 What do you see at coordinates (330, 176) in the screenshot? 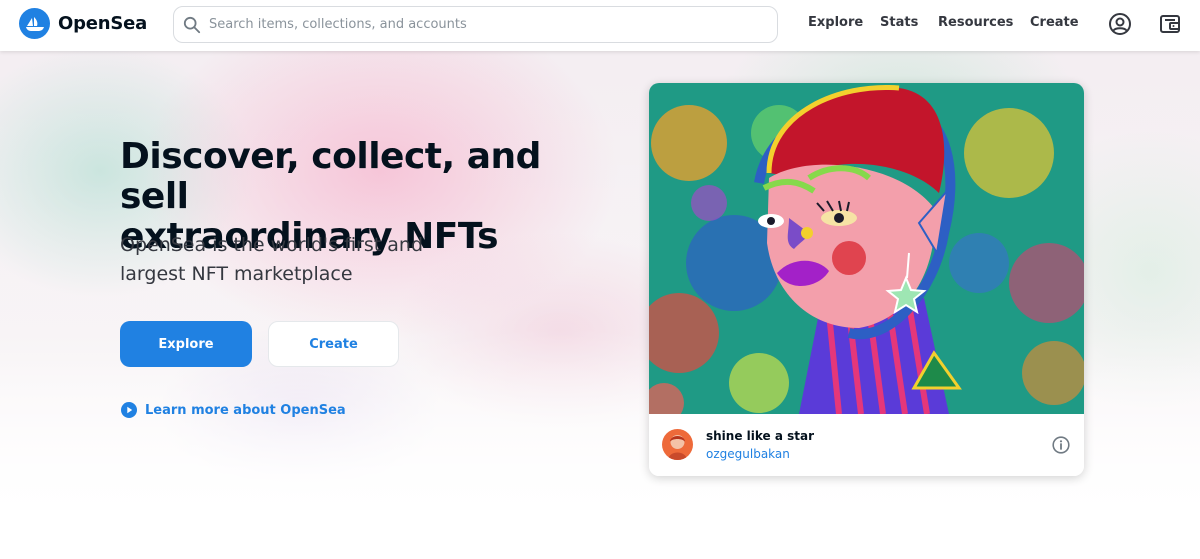
I see `hero-headline-line1: Discover, collect, and sell` at bounding box center [330, 176].